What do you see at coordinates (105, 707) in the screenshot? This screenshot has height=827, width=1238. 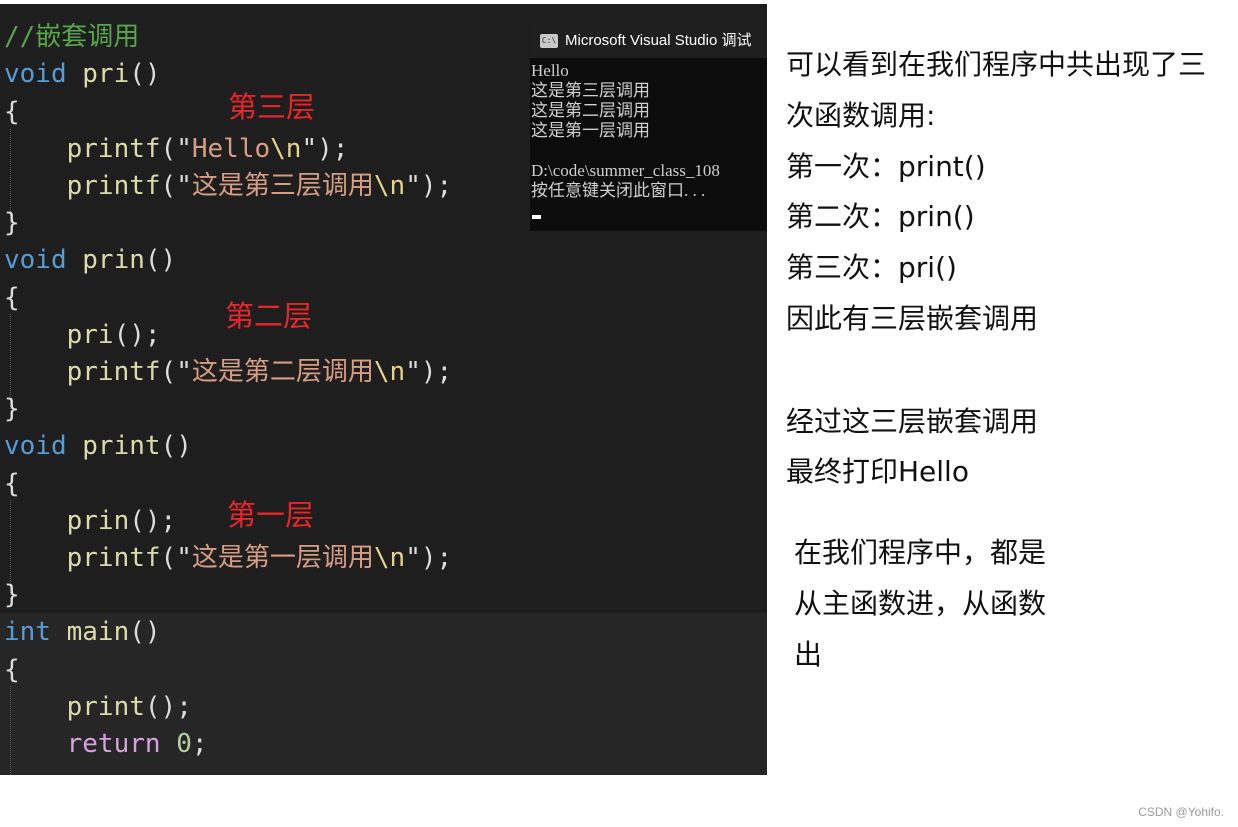 I see `function-call: print` at bounding box center [105, 707].